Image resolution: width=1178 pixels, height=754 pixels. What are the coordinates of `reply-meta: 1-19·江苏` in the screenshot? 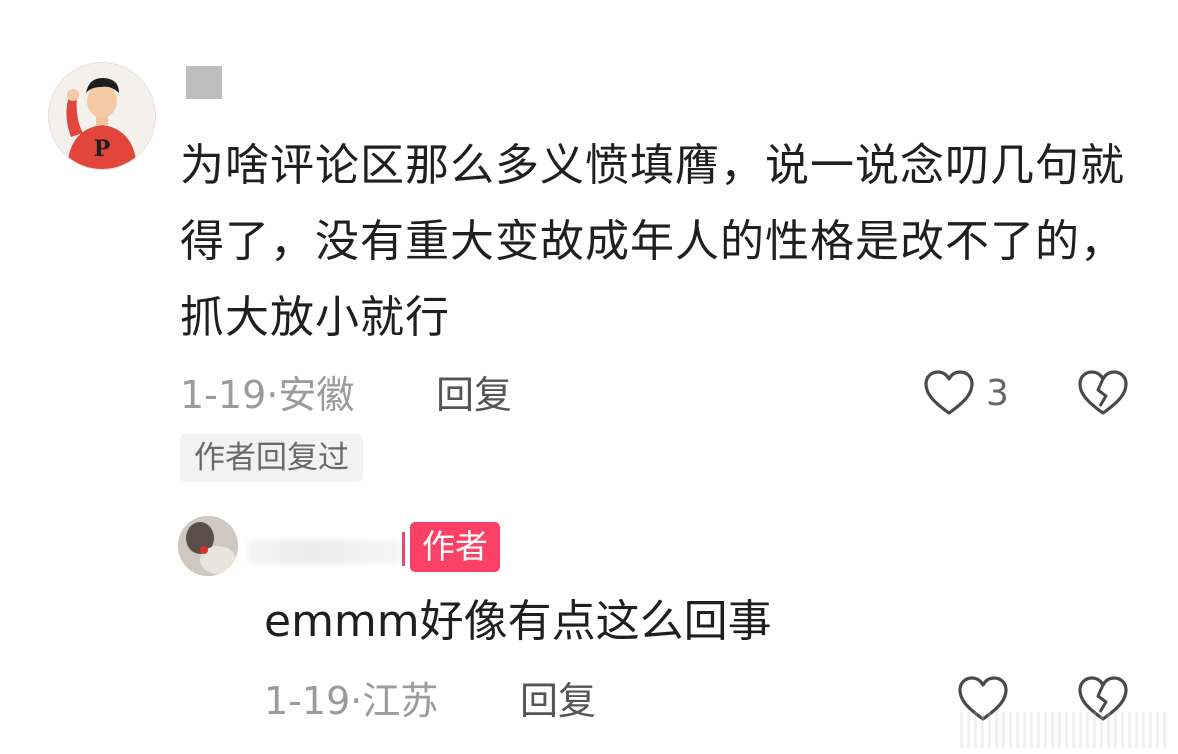 It's located at (351, 701).